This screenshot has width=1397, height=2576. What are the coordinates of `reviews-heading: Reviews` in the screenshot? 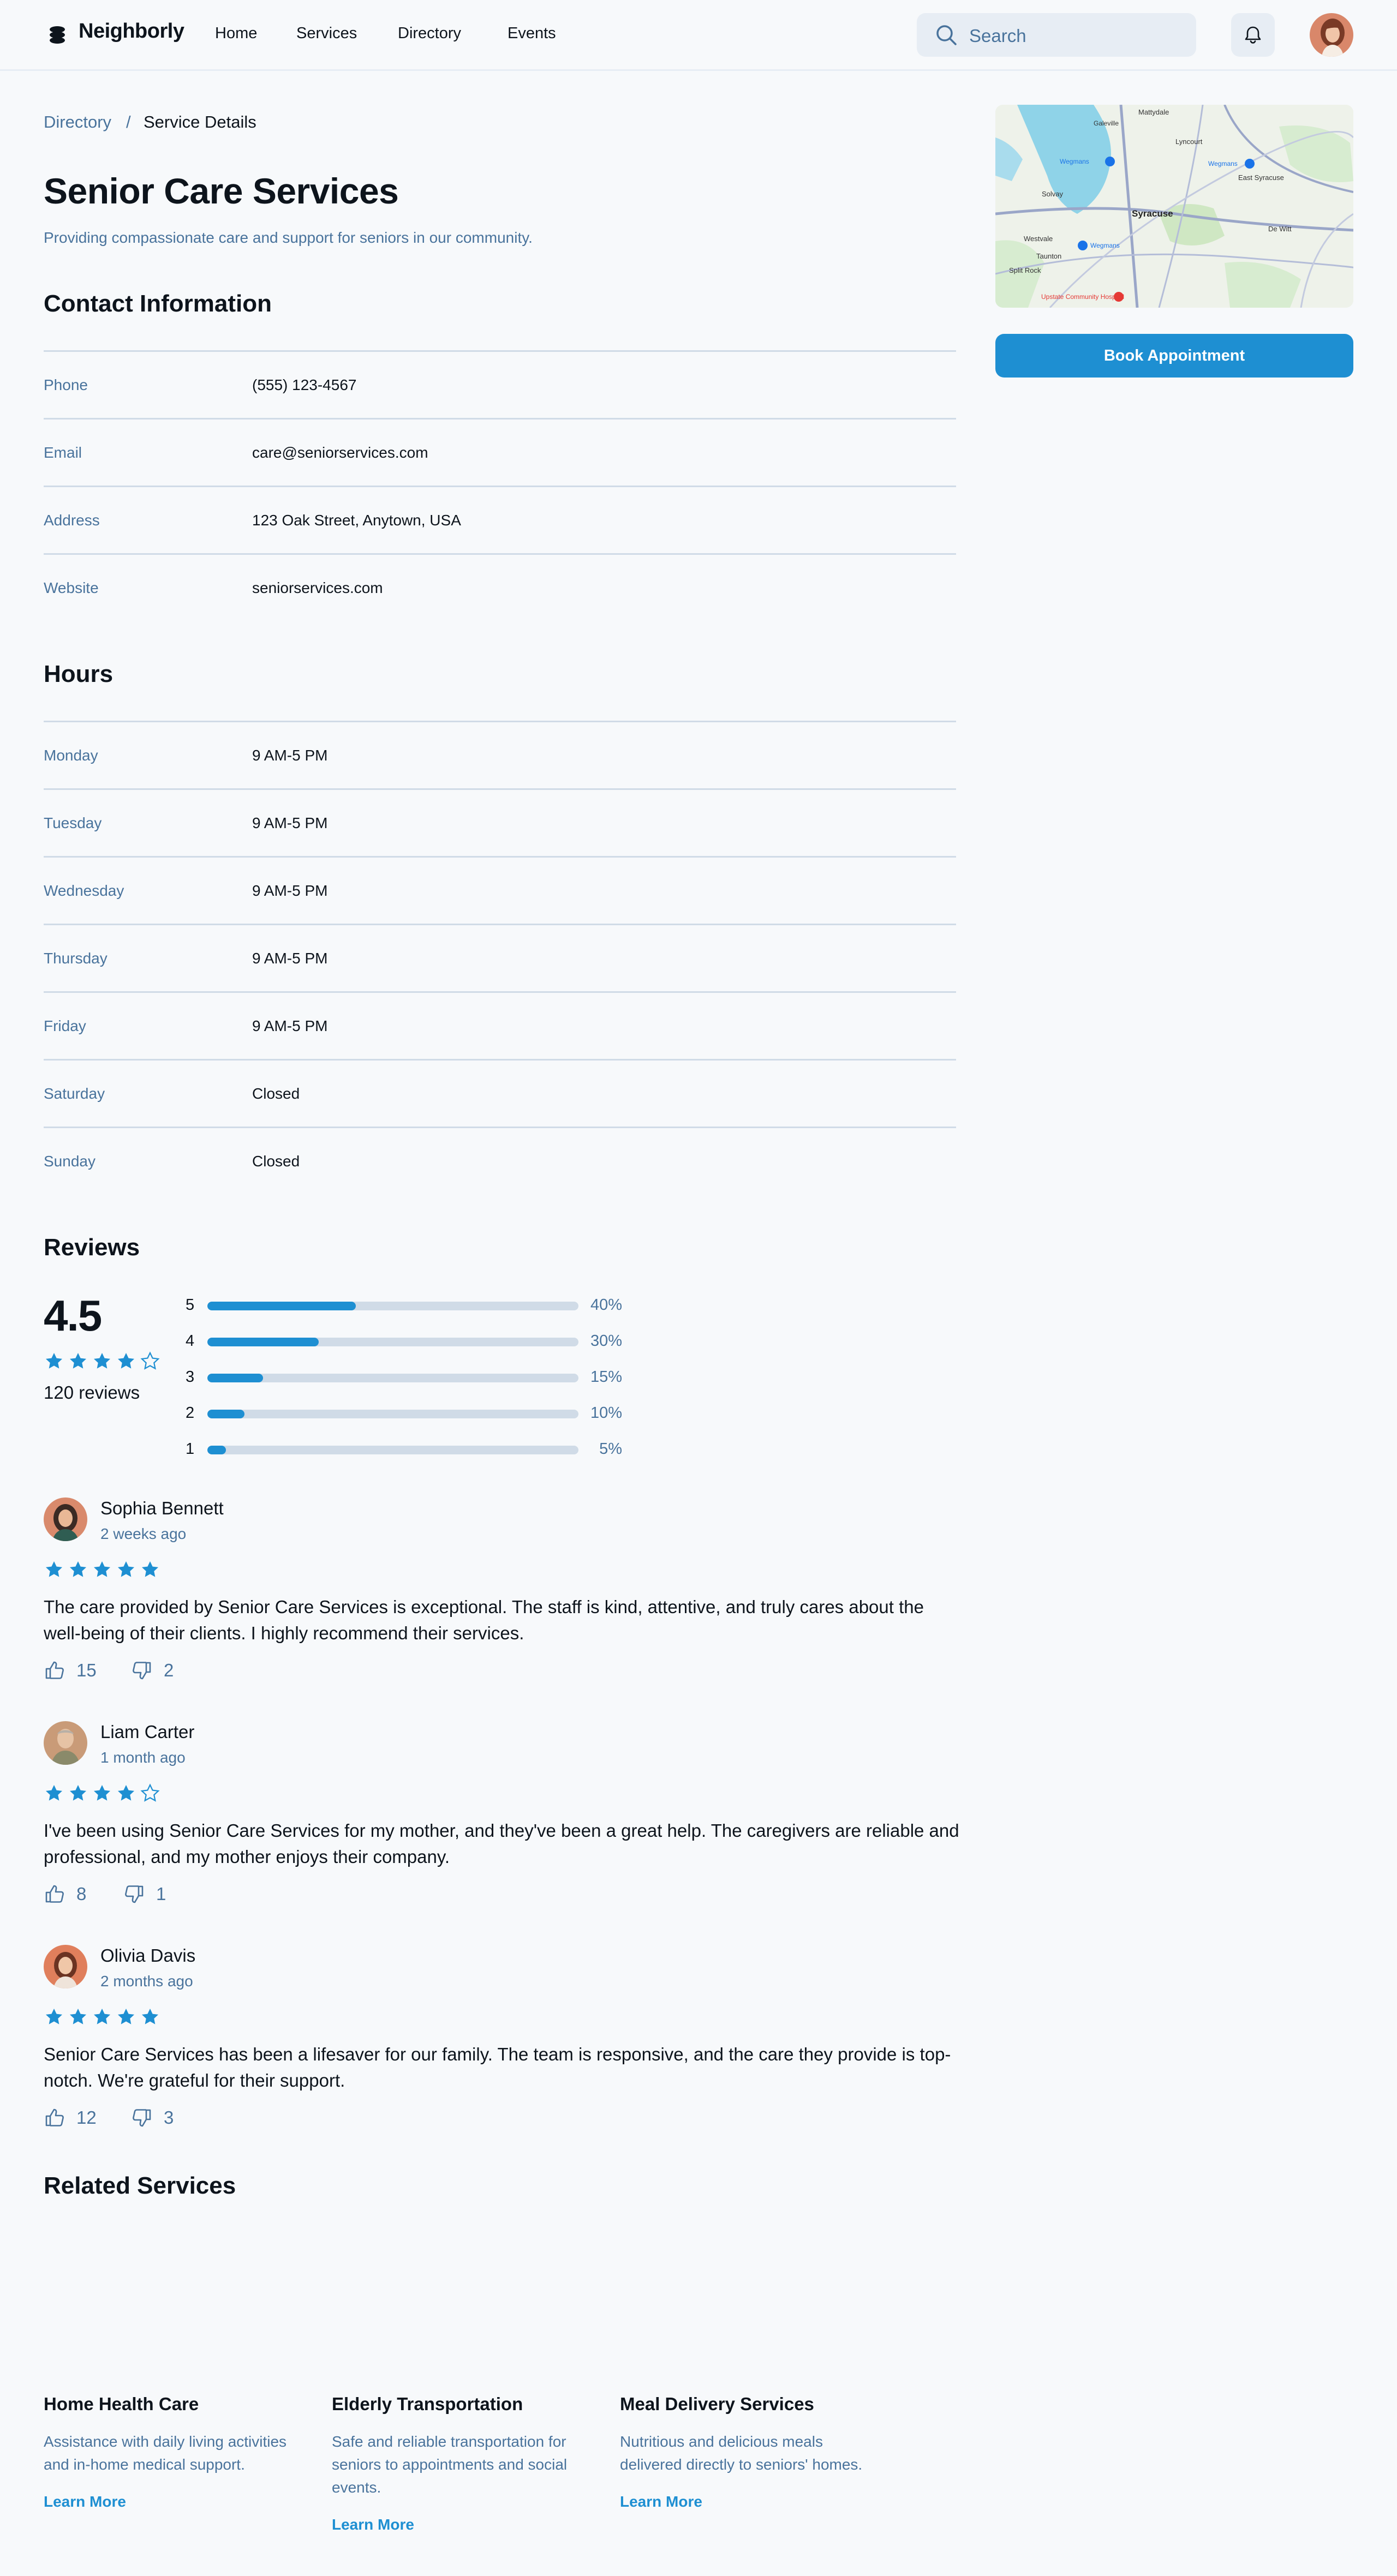 It's located at (92, 1248).